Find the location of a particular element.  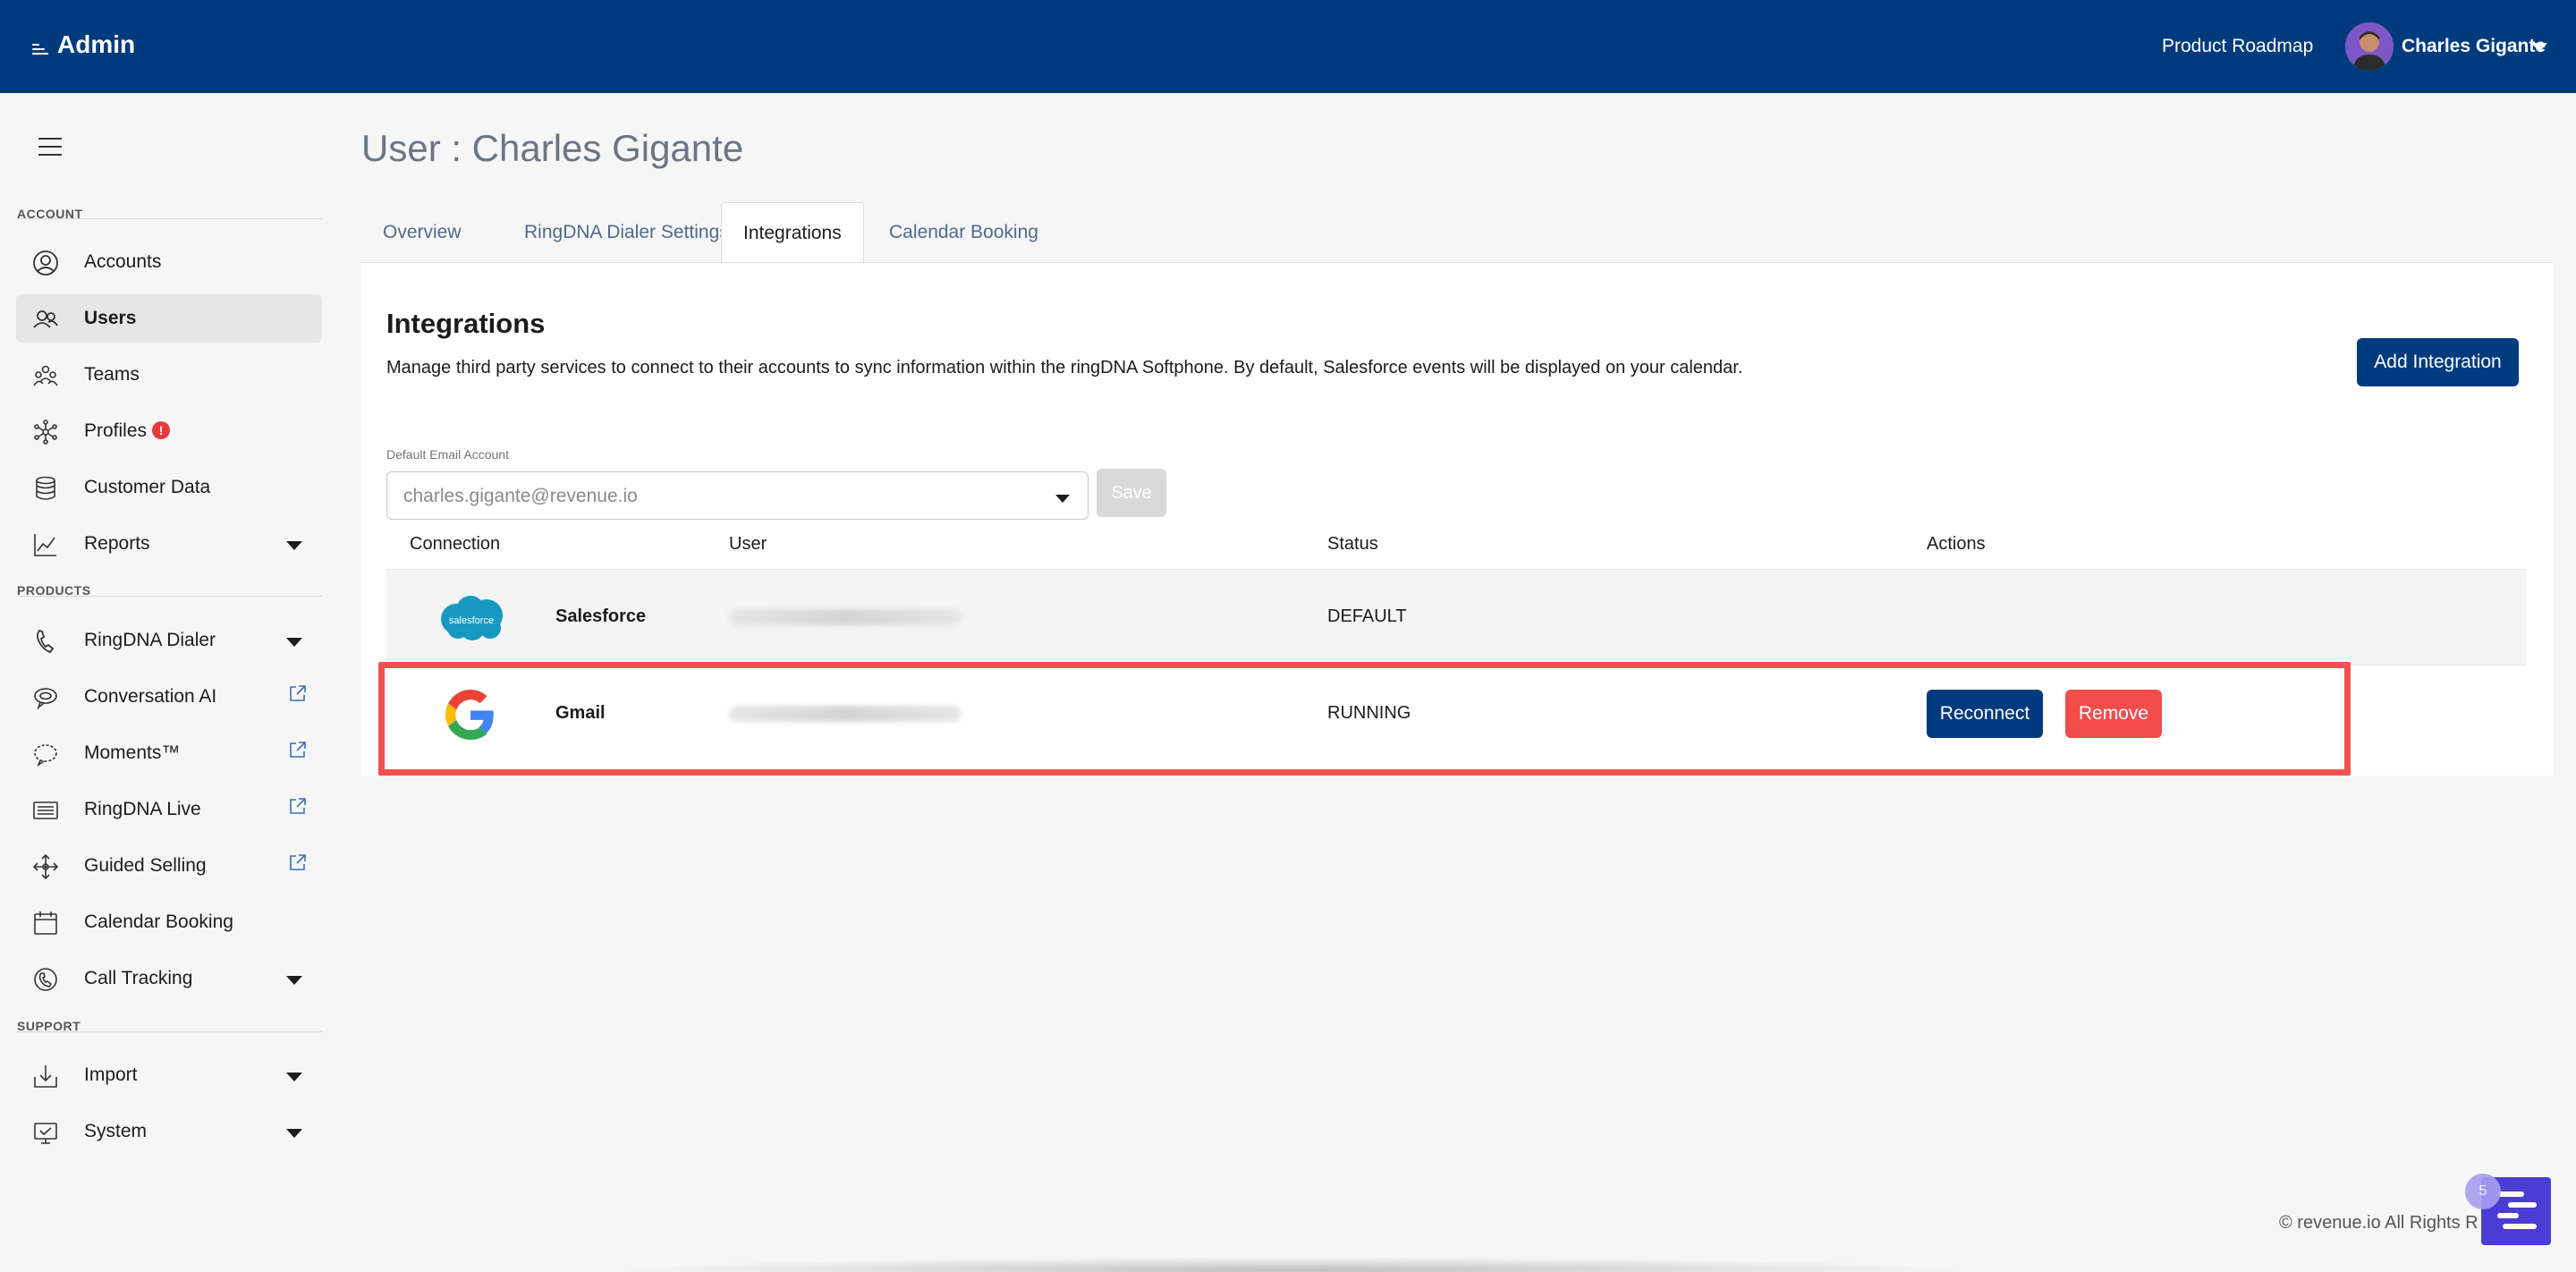

brand: Admin is located at coordinates (83, 44).